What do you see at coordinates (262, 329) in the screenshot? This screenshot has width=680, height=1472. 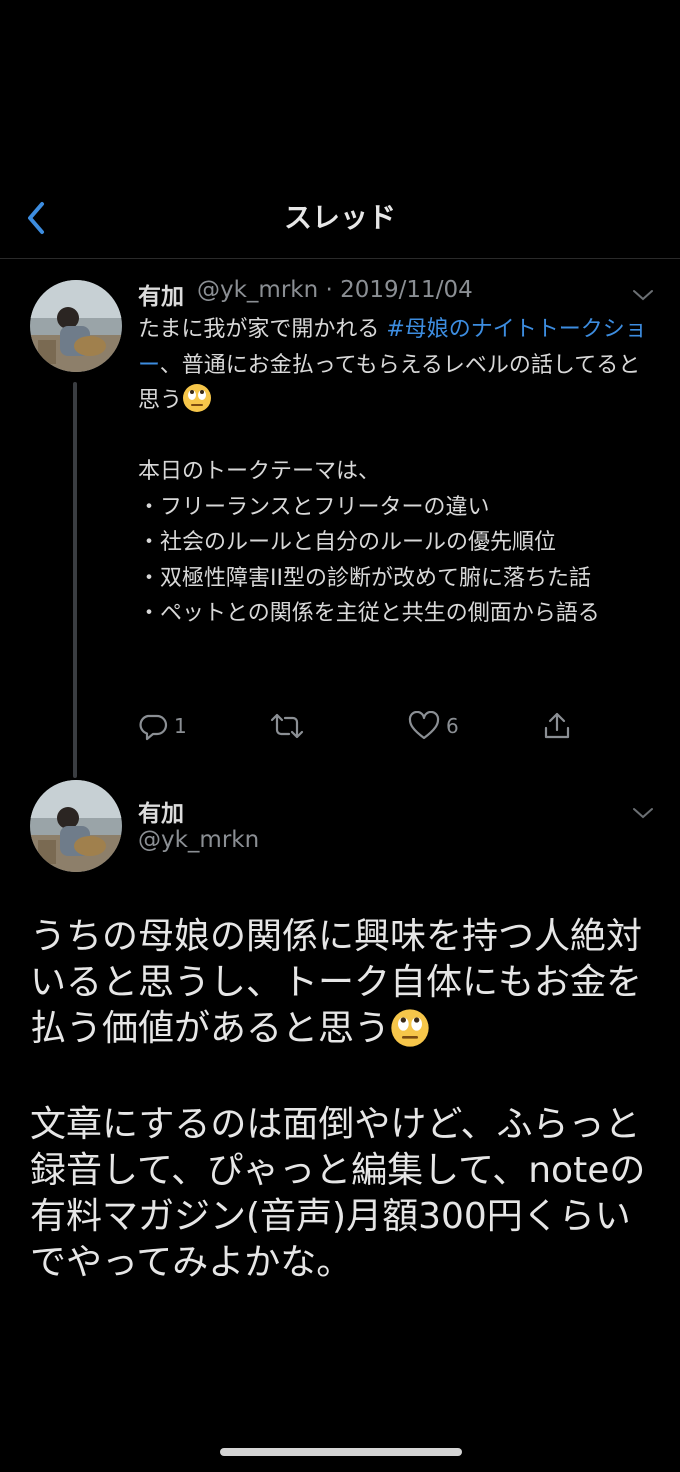 I see `tweet-text-intro: たまに我が家で開かれる` at bounding box center [262, 329].